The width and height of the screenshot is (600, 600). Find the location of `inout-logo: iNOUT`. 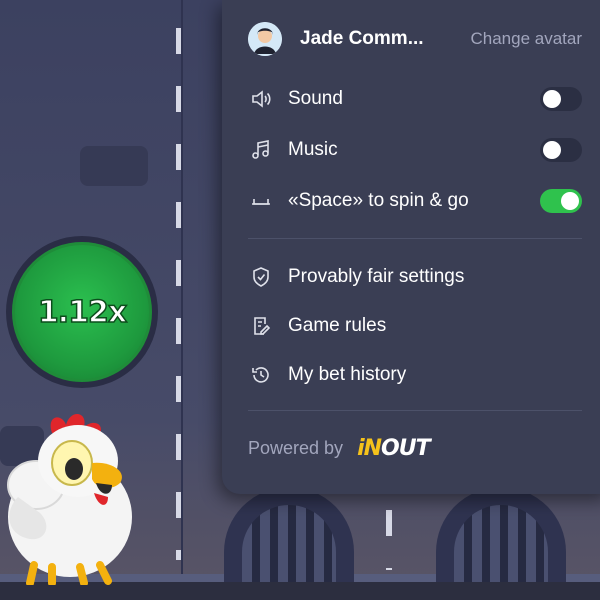

inout-logo: iNOUT is located at coordinates (394, 448).